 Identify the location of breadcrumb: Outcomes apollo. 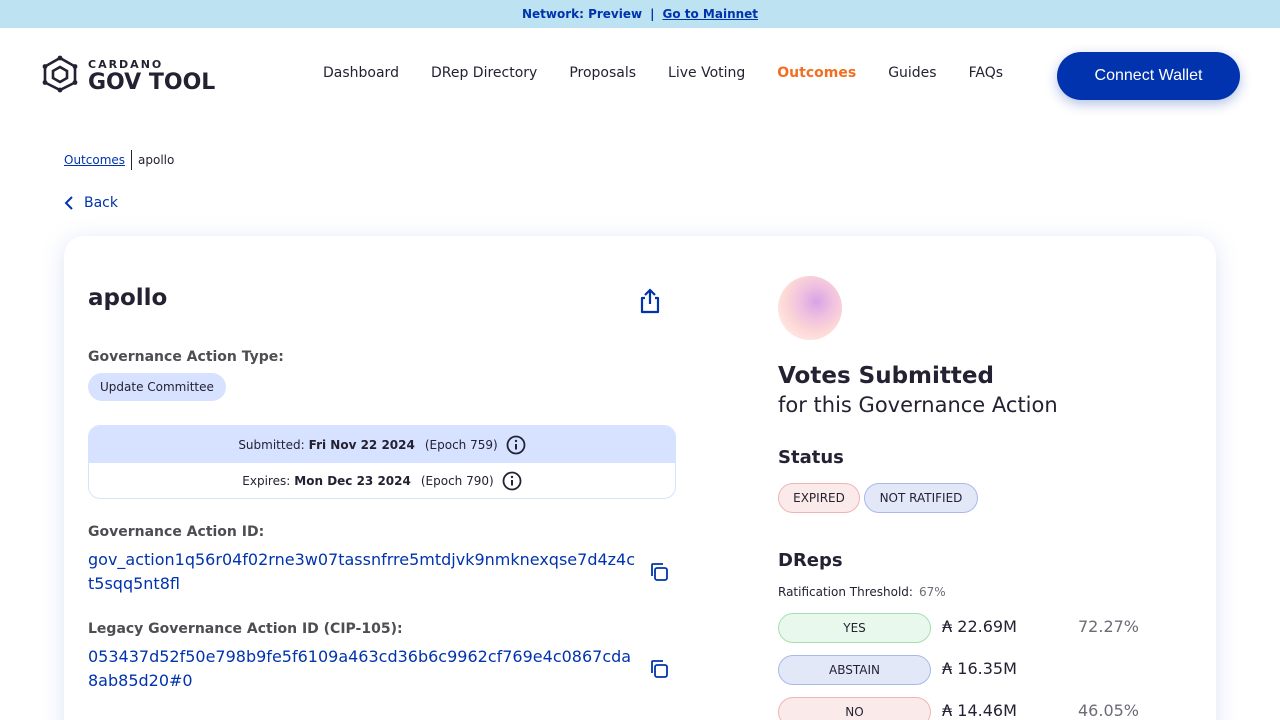
(119, 160).